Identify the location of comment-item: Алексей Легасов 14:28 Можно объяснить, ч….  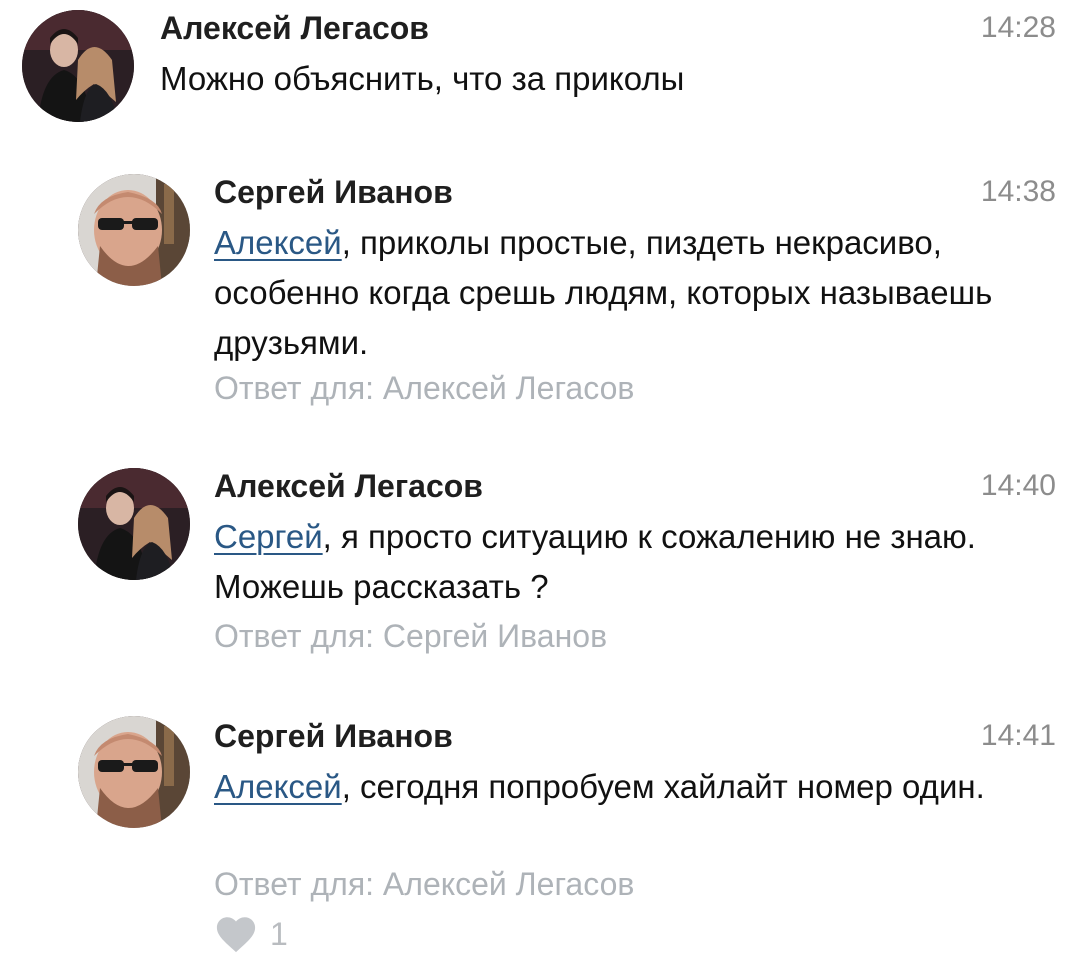
(540, 70).